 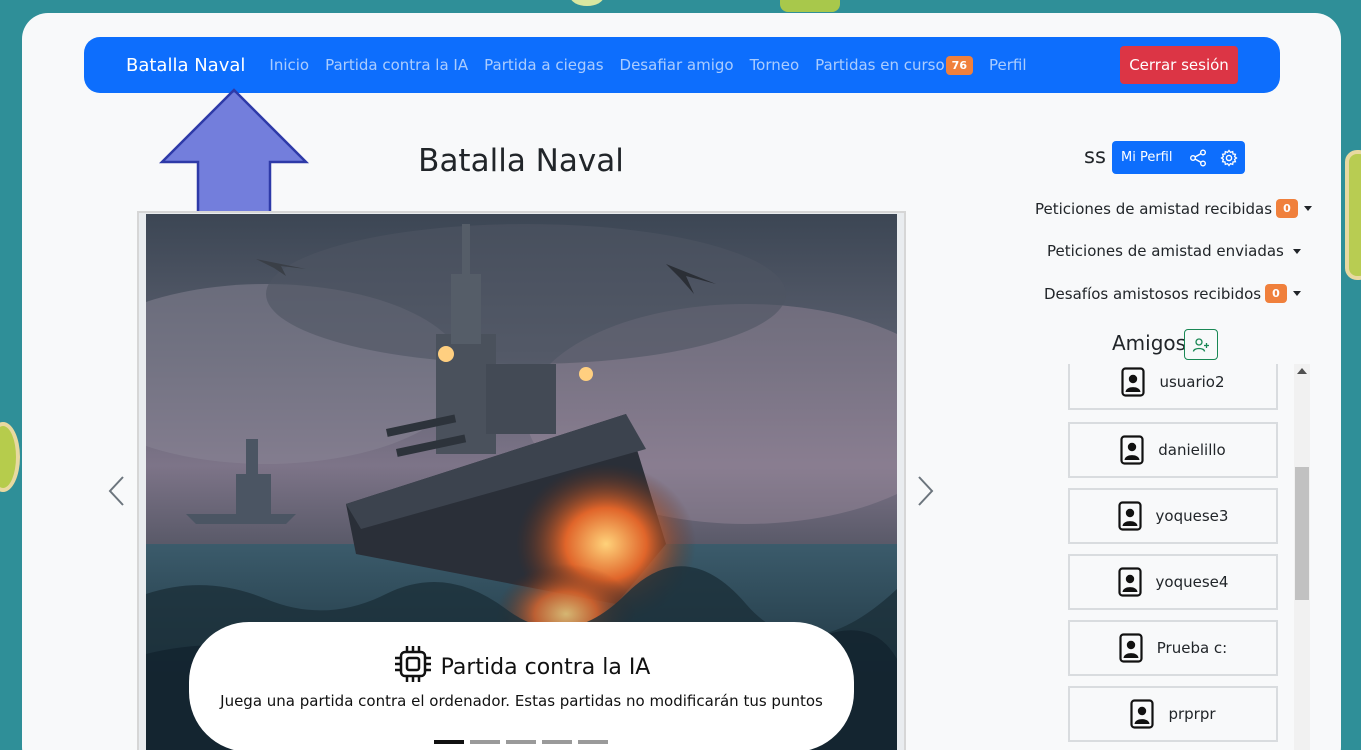 I want to click on nav-link-inicio: Inicio, so click(x=289, y=65).